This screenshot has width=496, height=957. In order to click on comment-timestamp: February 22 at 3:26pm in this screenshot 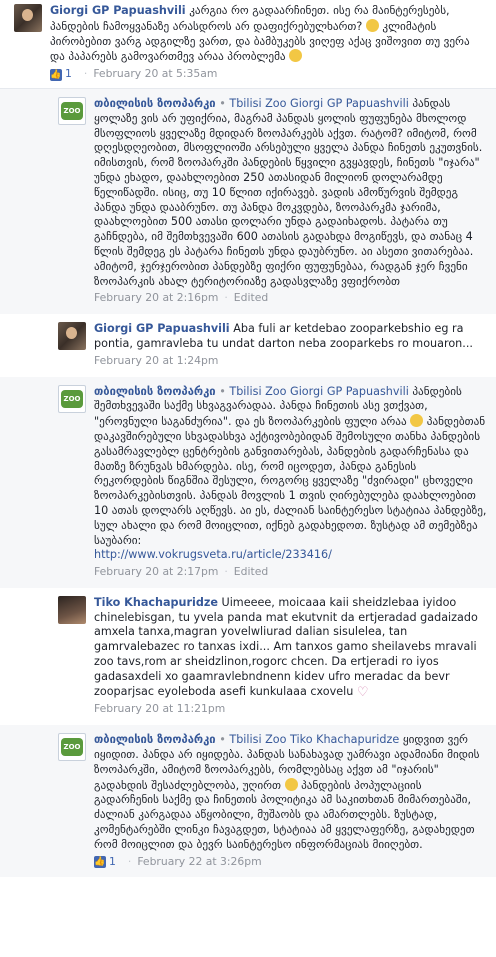, I will do `click(199, 862)`.